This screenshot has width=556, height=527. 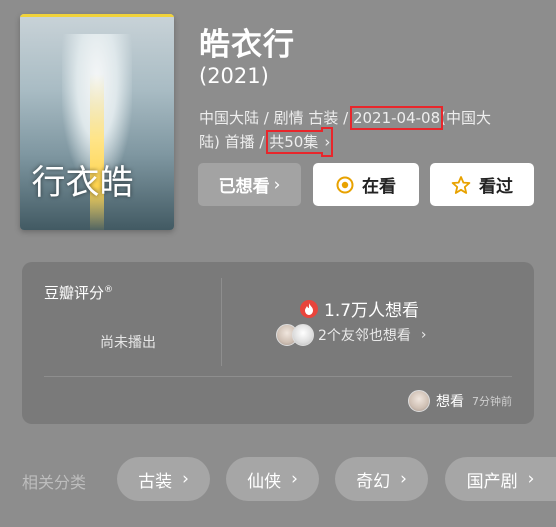 I want to click on episodes-count: 共50集, so click(x=294, y=142).